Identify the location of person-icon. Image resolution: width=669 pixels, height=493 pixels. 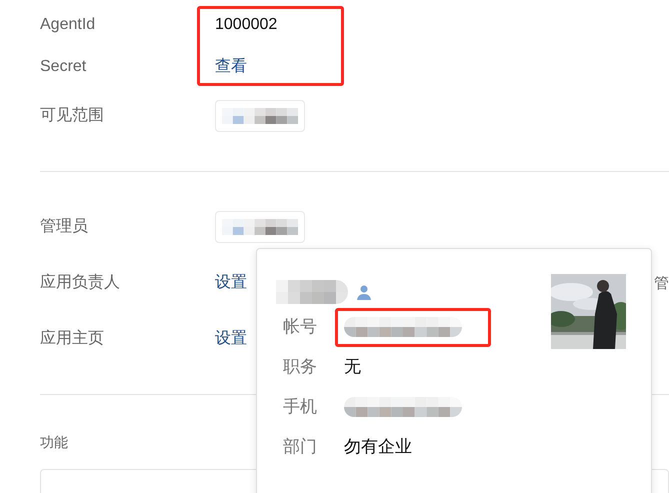
(364, 292).